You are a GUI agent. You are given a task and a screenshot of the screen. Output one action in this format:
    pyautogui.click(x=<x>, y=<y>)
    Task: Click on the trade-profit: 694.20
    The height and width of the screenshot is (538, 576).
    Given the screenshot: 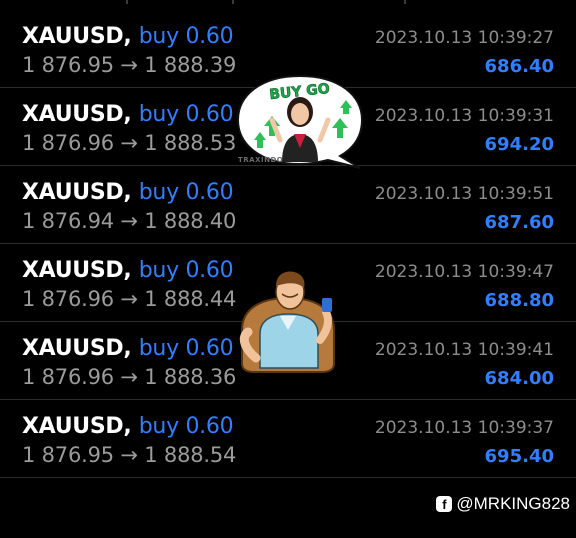 What is the action you would take?
    pyautogui.click(x=519, y=144)
    